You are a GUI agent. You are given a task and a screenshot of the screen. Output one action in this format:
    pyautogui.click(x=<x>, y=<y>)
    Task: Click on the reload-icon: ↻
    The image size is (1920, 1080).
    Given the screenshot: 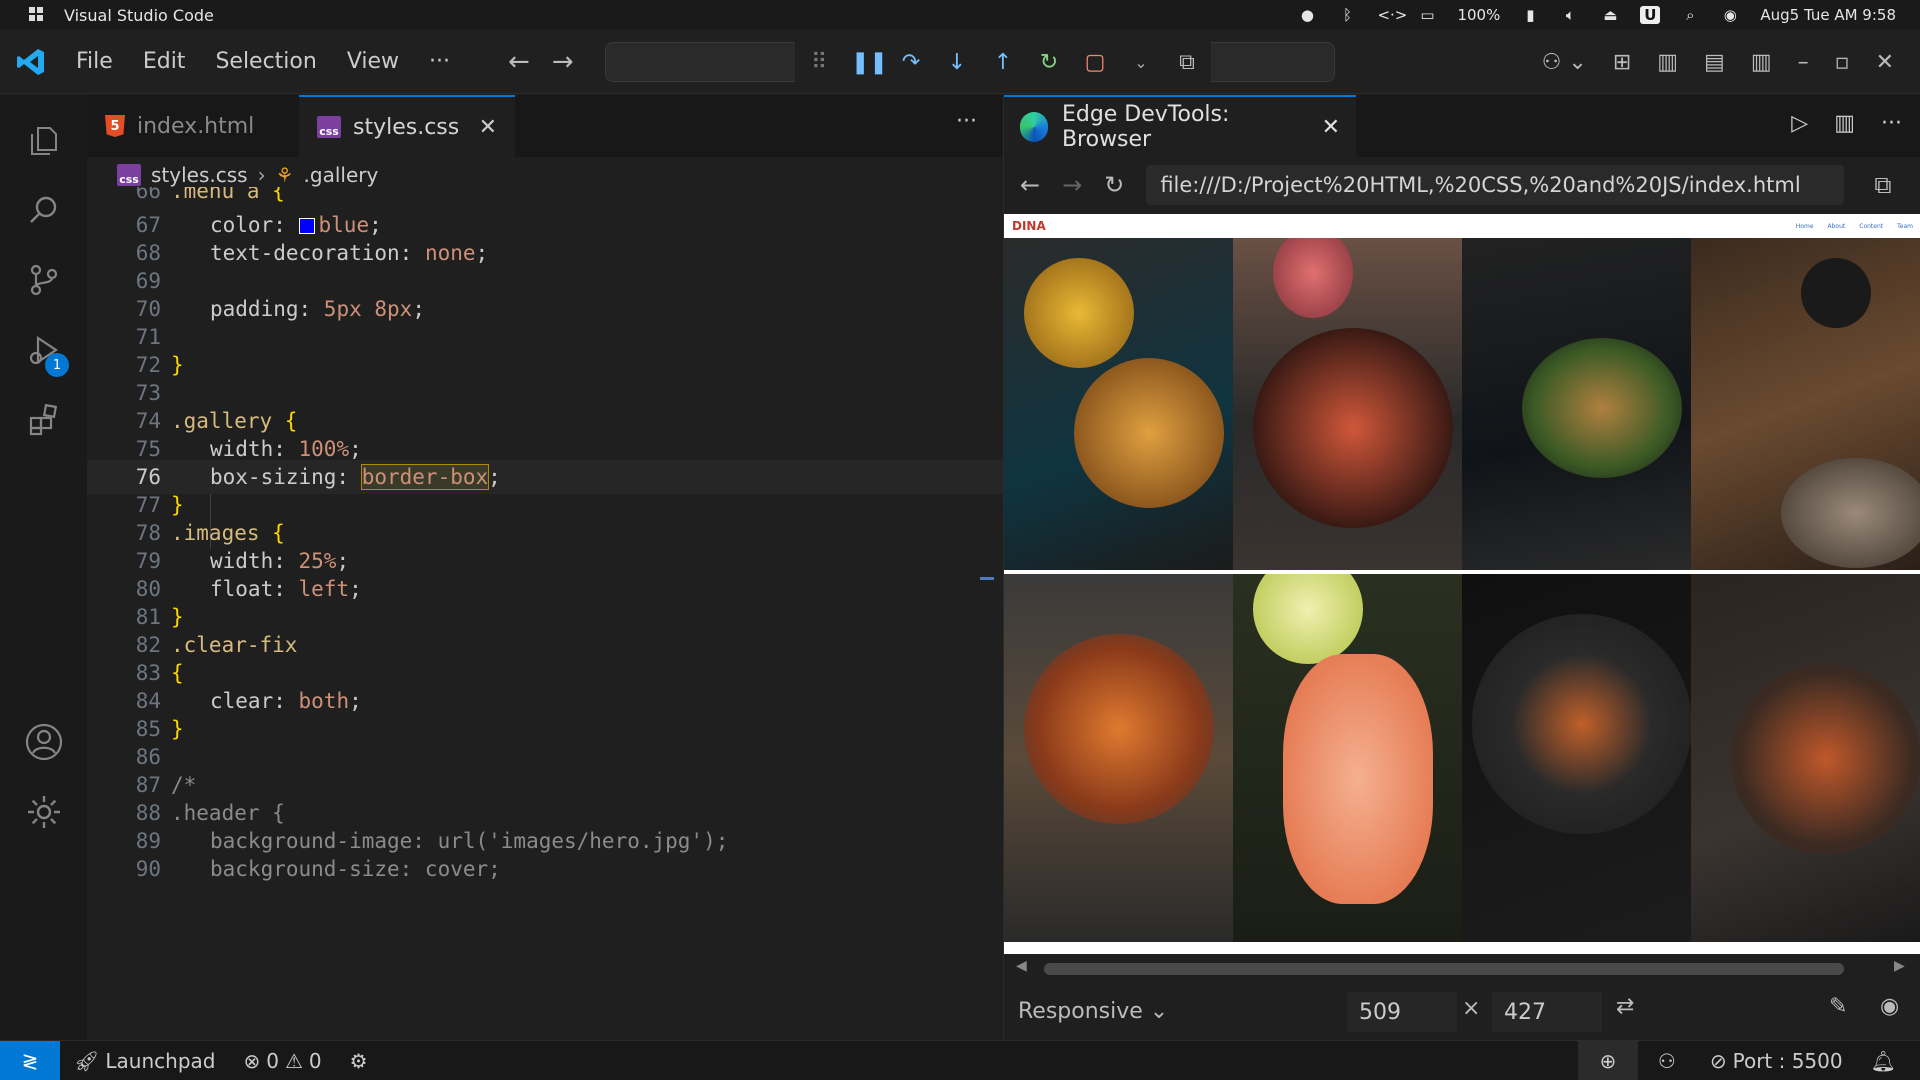 What is the action you would take?
    pyautogui.click(x=1114, y=185)
    